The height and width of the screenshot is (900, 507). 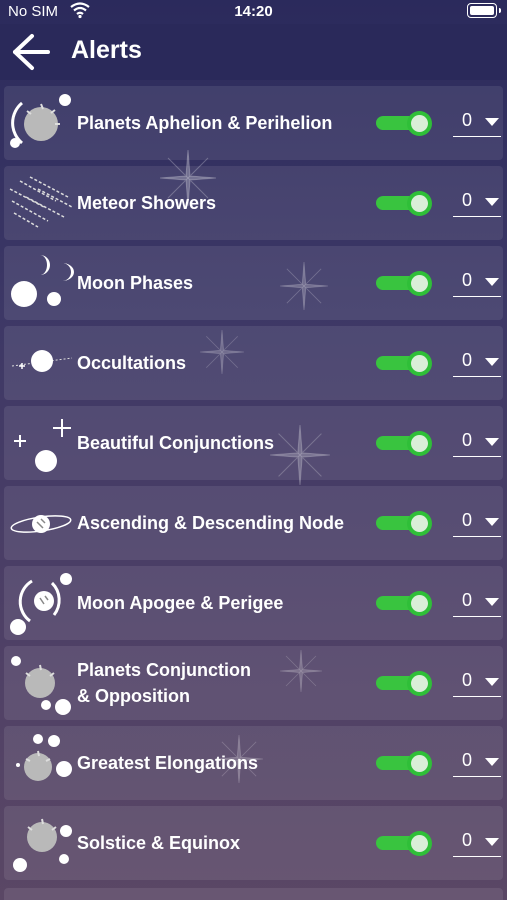 I want to click on list-item-partial, so click(x=253, y=894).